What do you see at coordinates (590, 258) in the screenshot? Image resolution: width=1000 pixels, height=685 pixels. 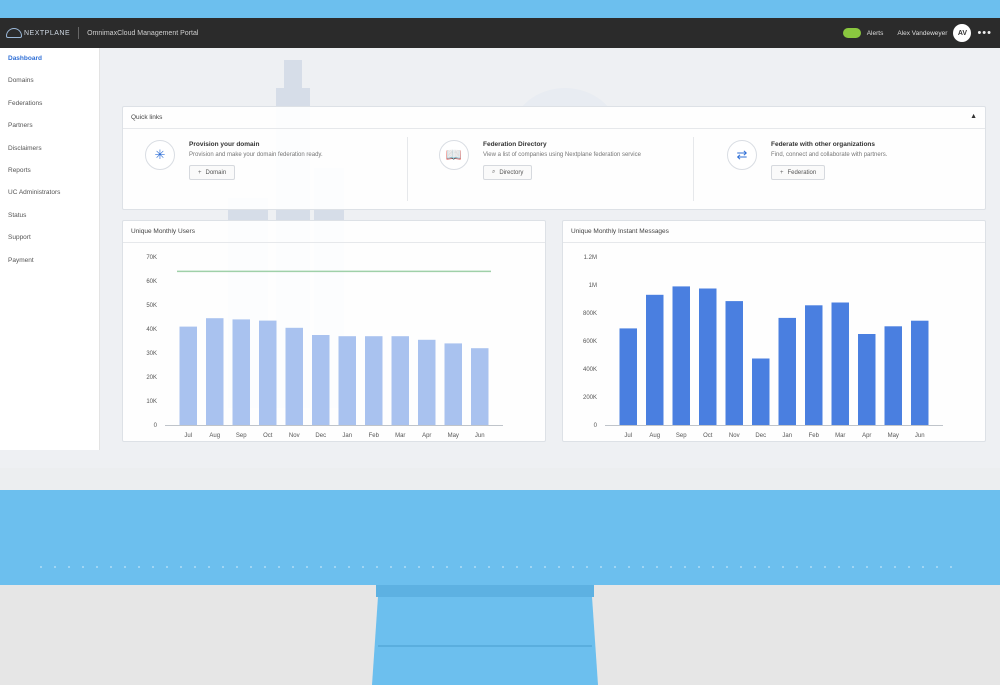 I see `y-tick-label: 1.2M` at bounding box center [590, 258].